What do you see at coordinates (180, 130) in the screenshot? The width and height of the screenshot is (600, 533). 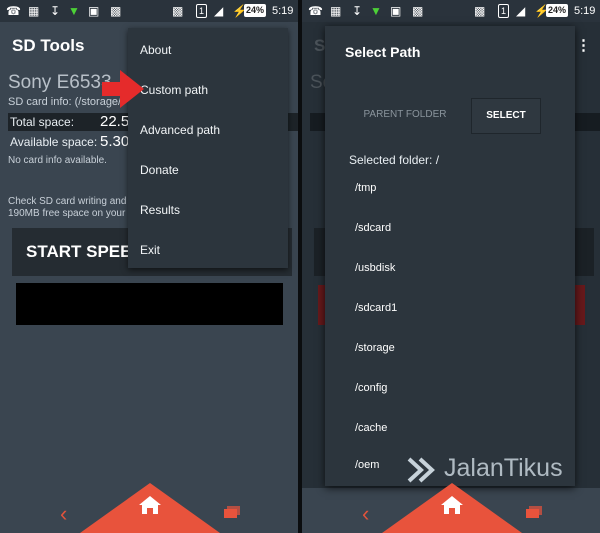 I see `menu-item-advanced-path: Advanced path` at bounding box center [180, 130].